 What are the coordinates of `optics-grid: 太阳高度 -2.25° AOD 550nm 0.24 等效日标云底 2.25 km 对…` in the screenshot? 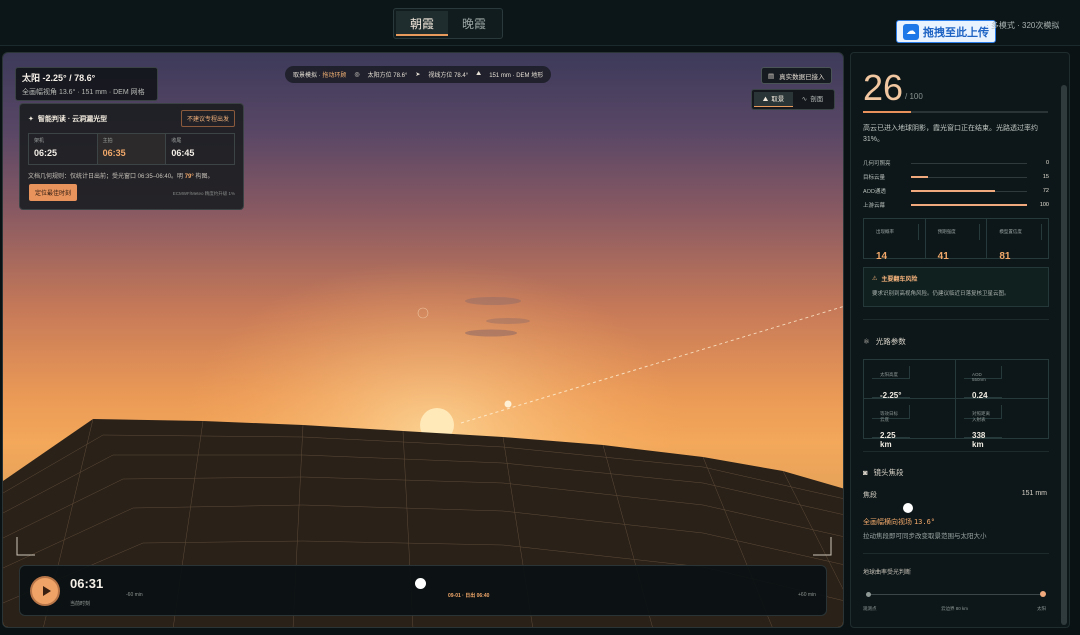 It's located at (956, 404).